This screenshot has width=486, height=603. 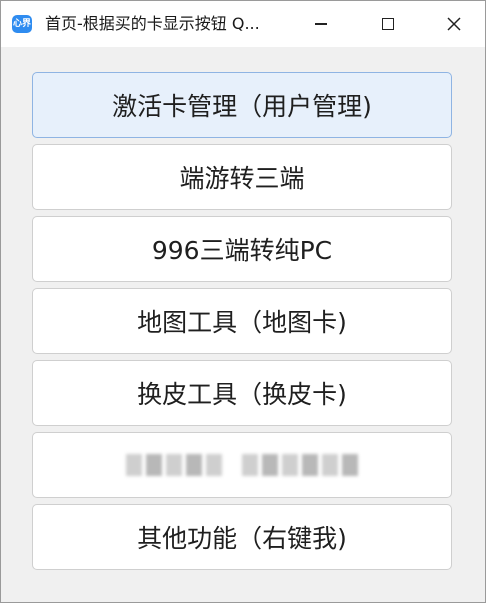 I want to click on redacted-button, so click(x=242, y=465).